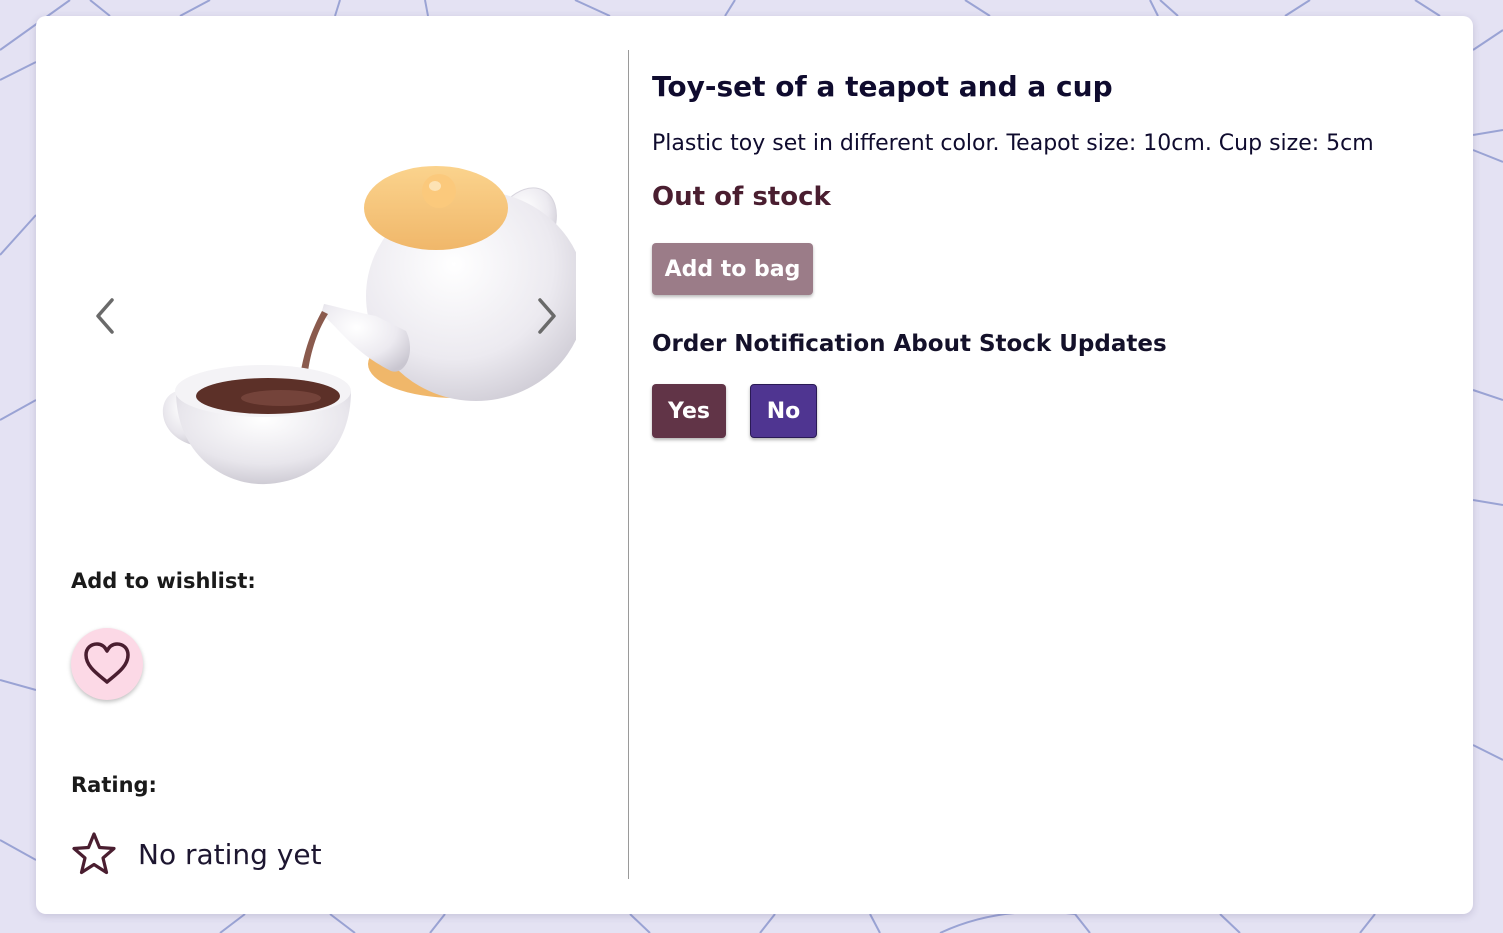 The image size is (1503, 933). I want to click on star-outline-icon, so click(94, 853).